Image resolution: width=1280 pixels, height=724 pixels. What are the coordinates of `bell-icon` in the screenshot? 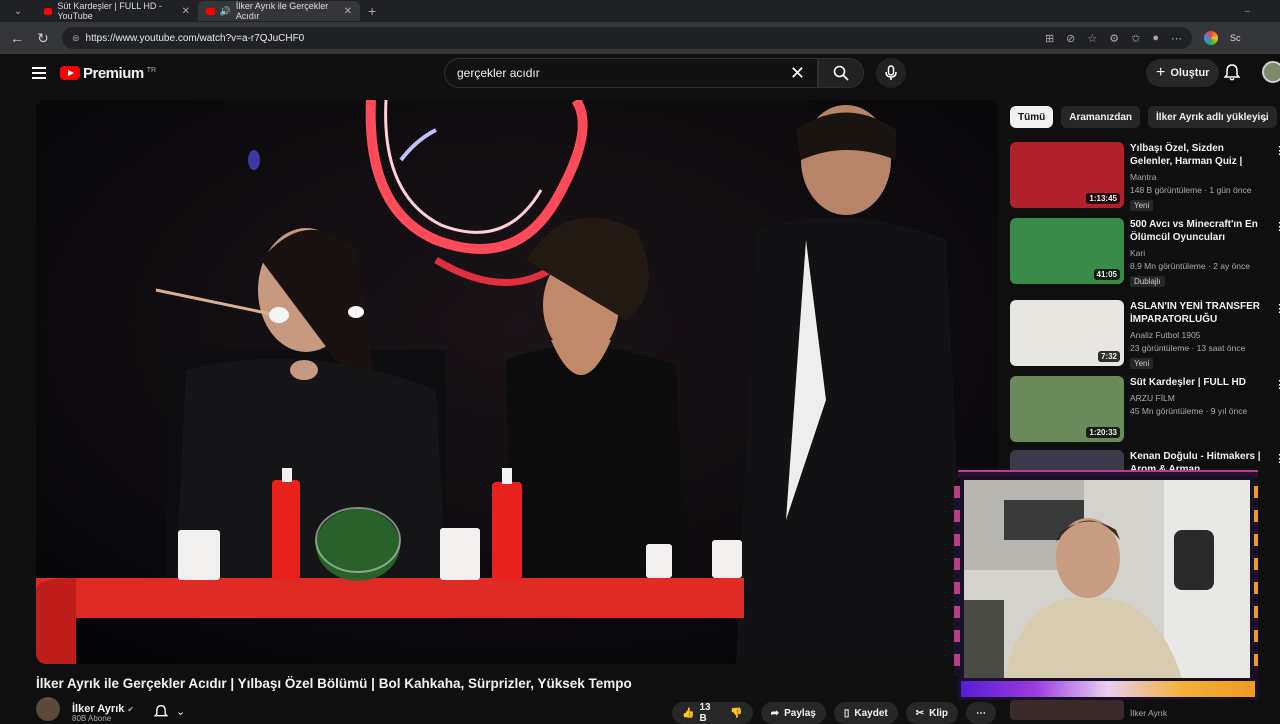 It's located at (161, 710).